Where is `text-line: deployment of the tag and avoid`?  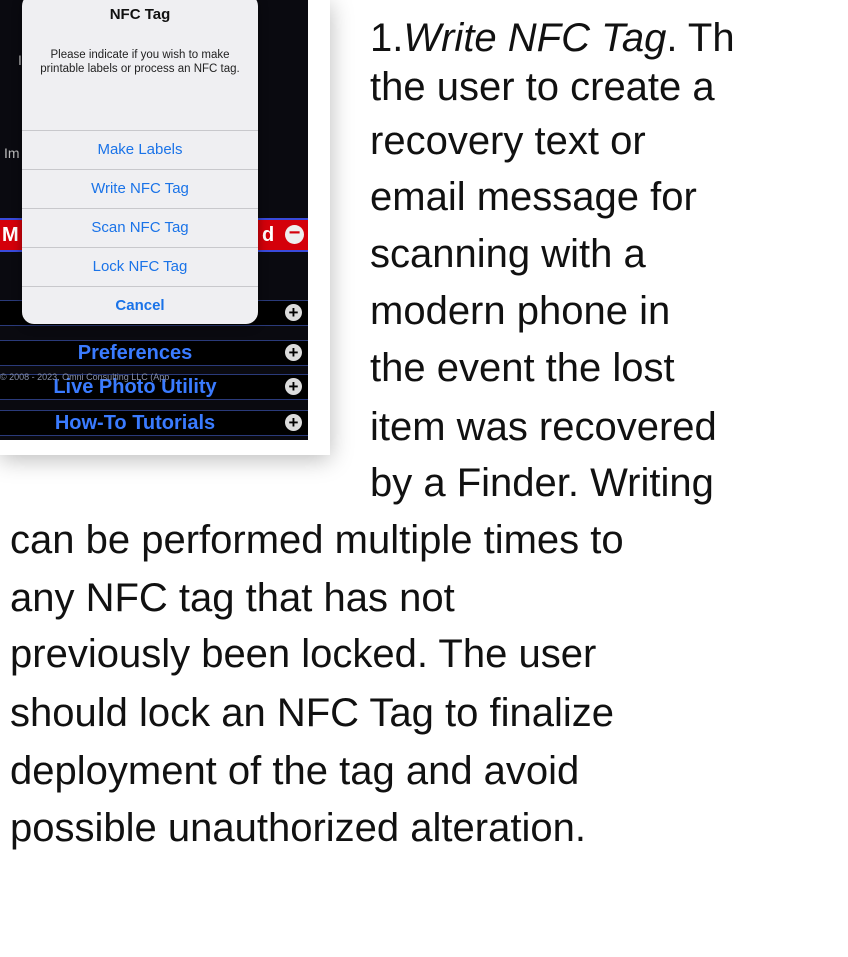
text-line: deployment of the tag and avoid is located at coordinates (295, 771).